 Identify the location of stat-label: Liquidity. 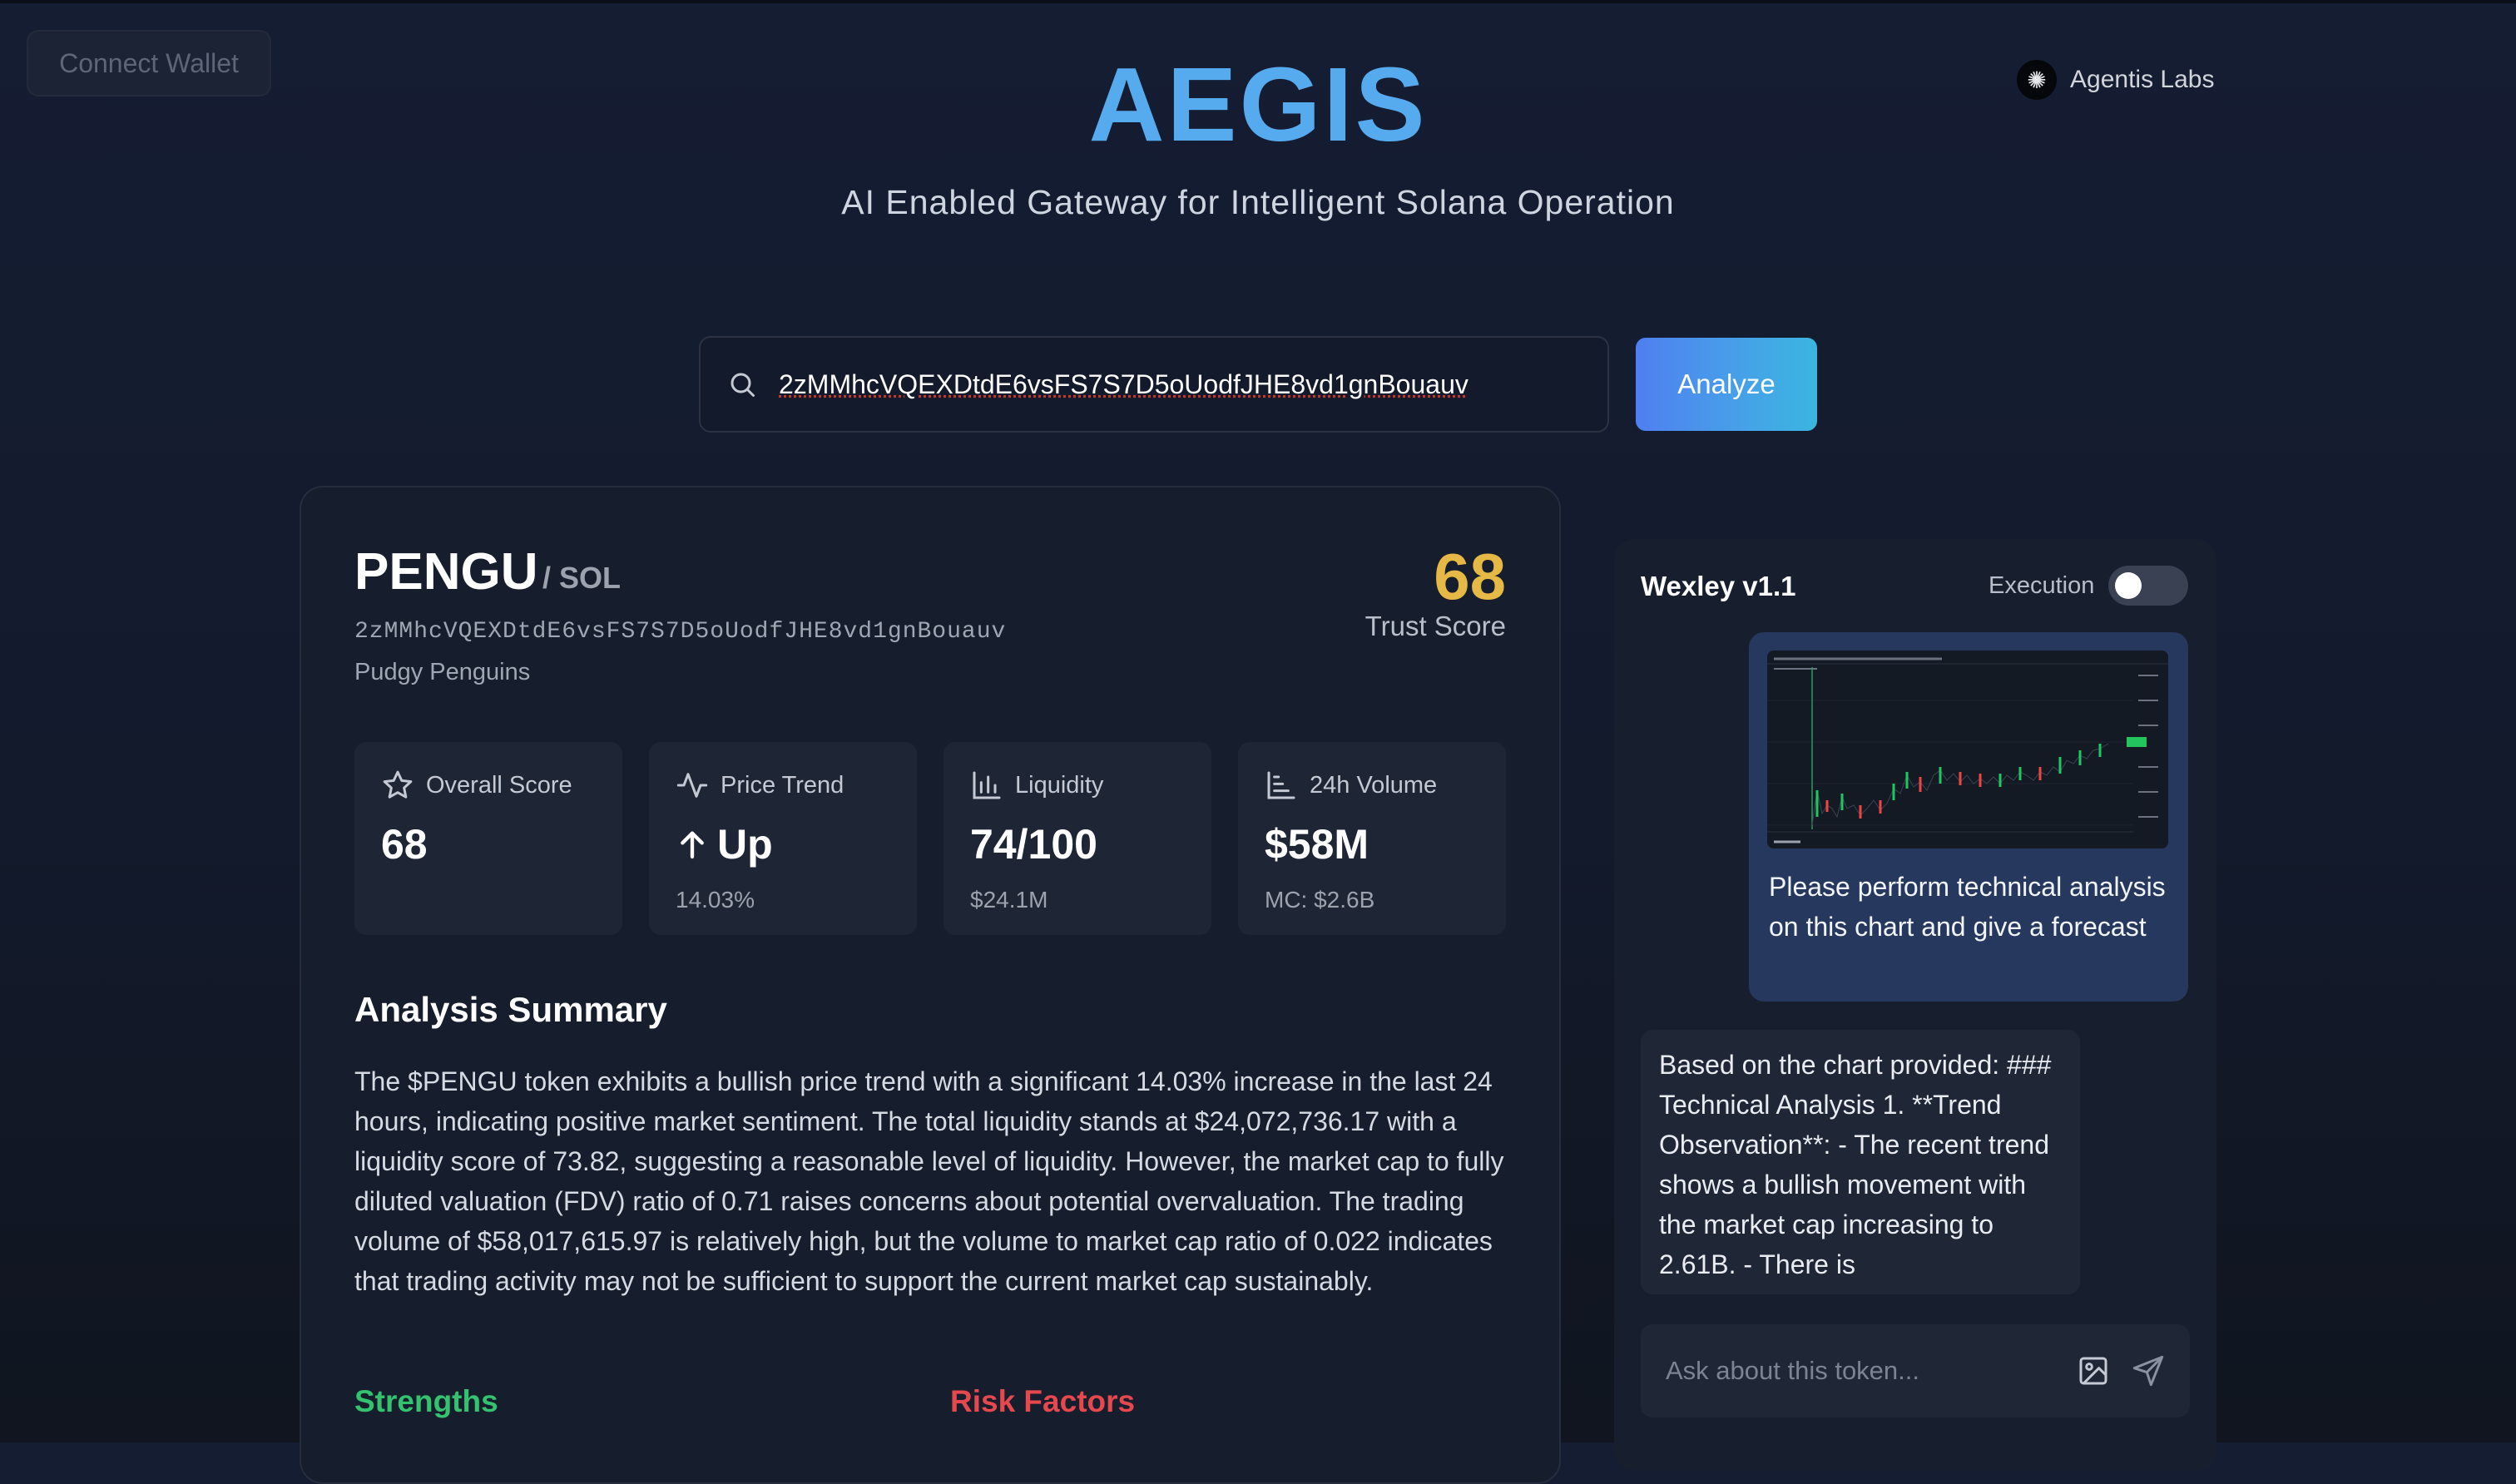
(1059, 785).